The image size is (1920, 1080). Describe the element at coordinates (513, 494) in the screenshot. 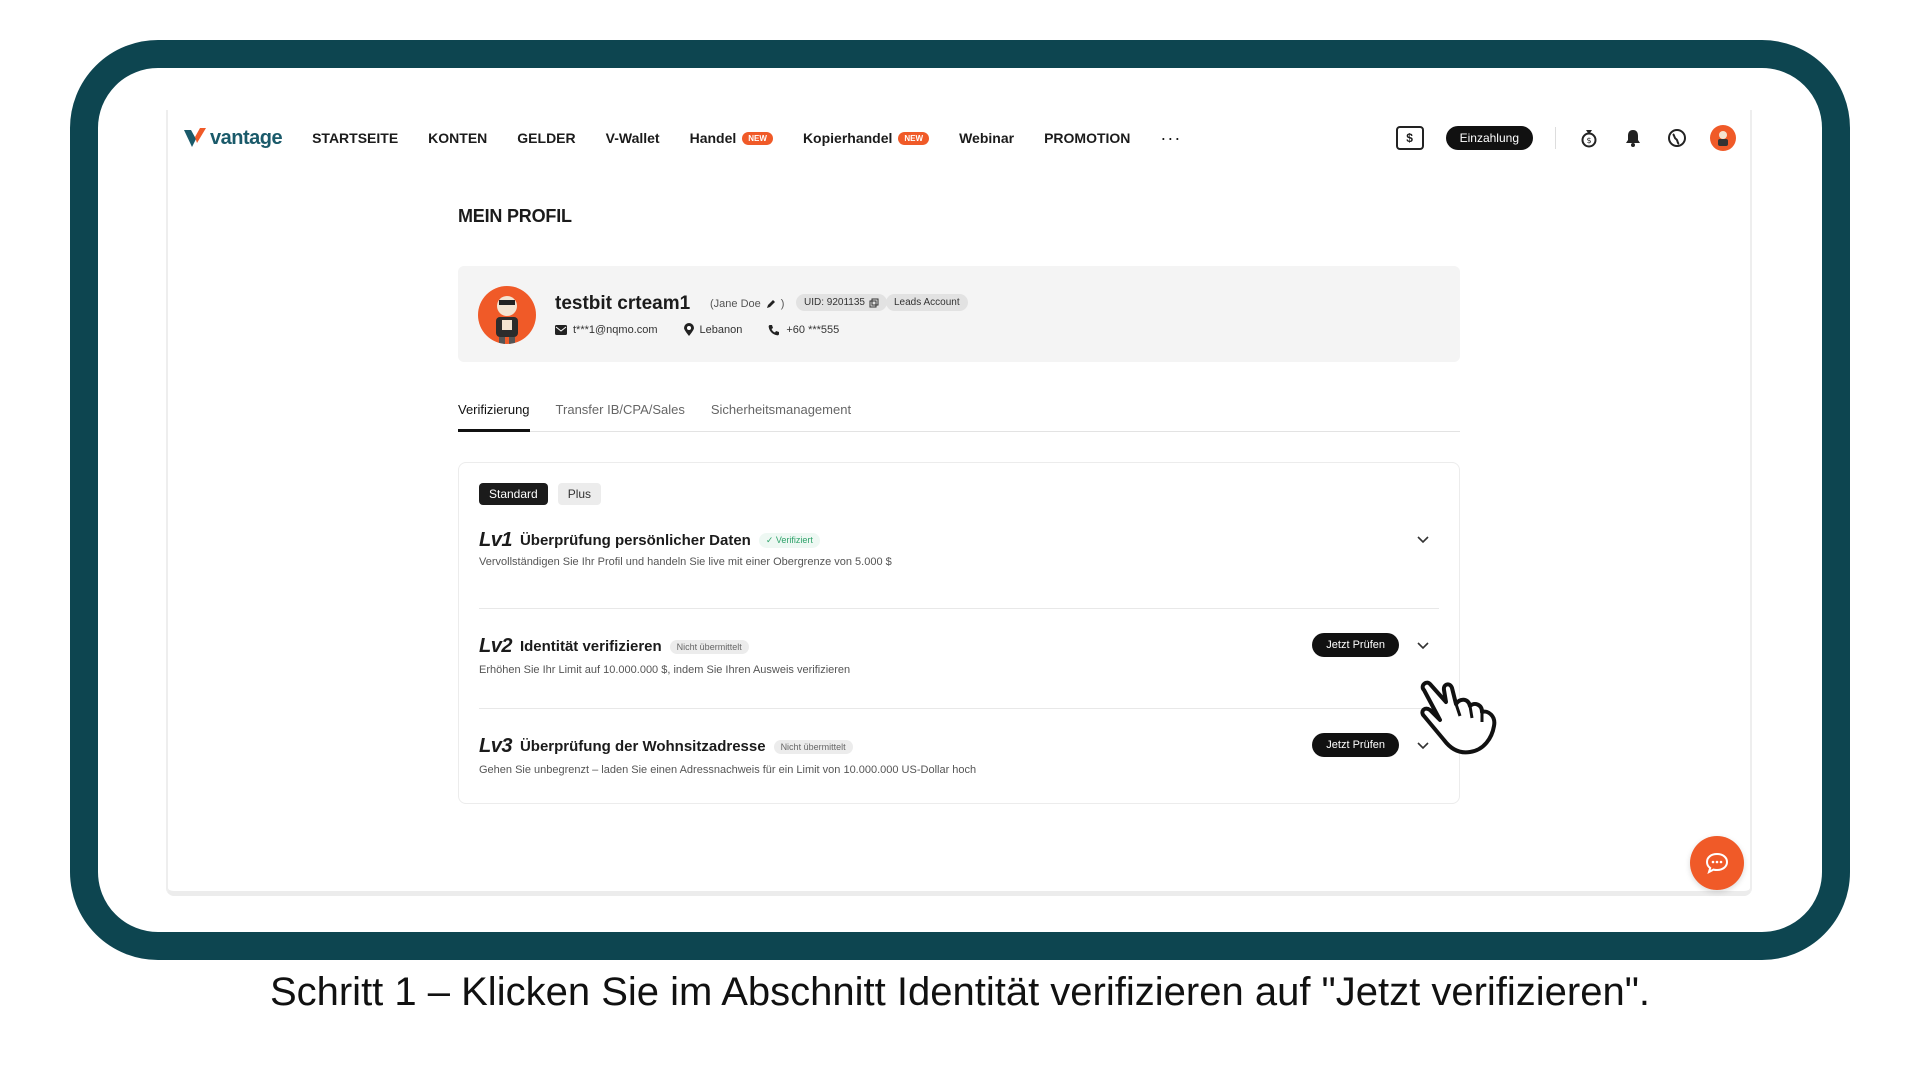

I see `chip-standard: Standard` at that location.